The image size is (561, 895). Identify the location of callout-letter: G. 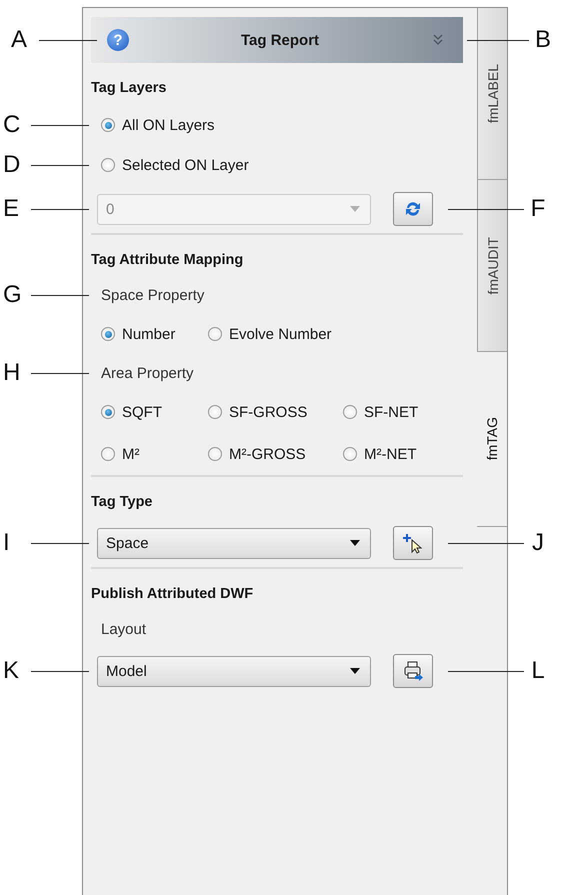
(12, 295).